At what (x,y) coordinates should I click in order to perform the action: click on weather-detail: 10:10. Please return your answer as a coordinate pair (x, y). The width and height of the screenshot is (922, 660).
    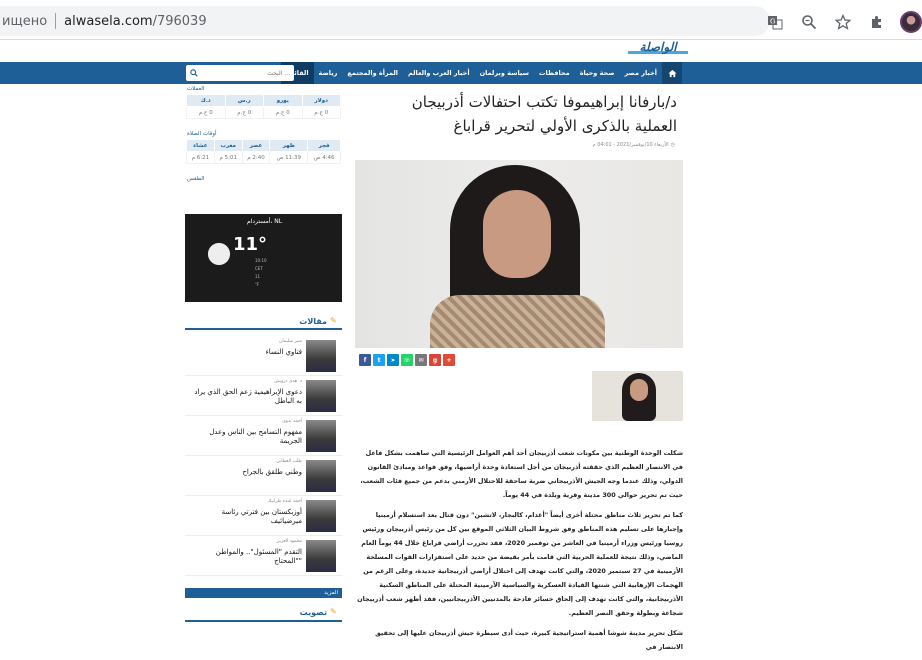
    Looking at the image, I should click on (261, 260).